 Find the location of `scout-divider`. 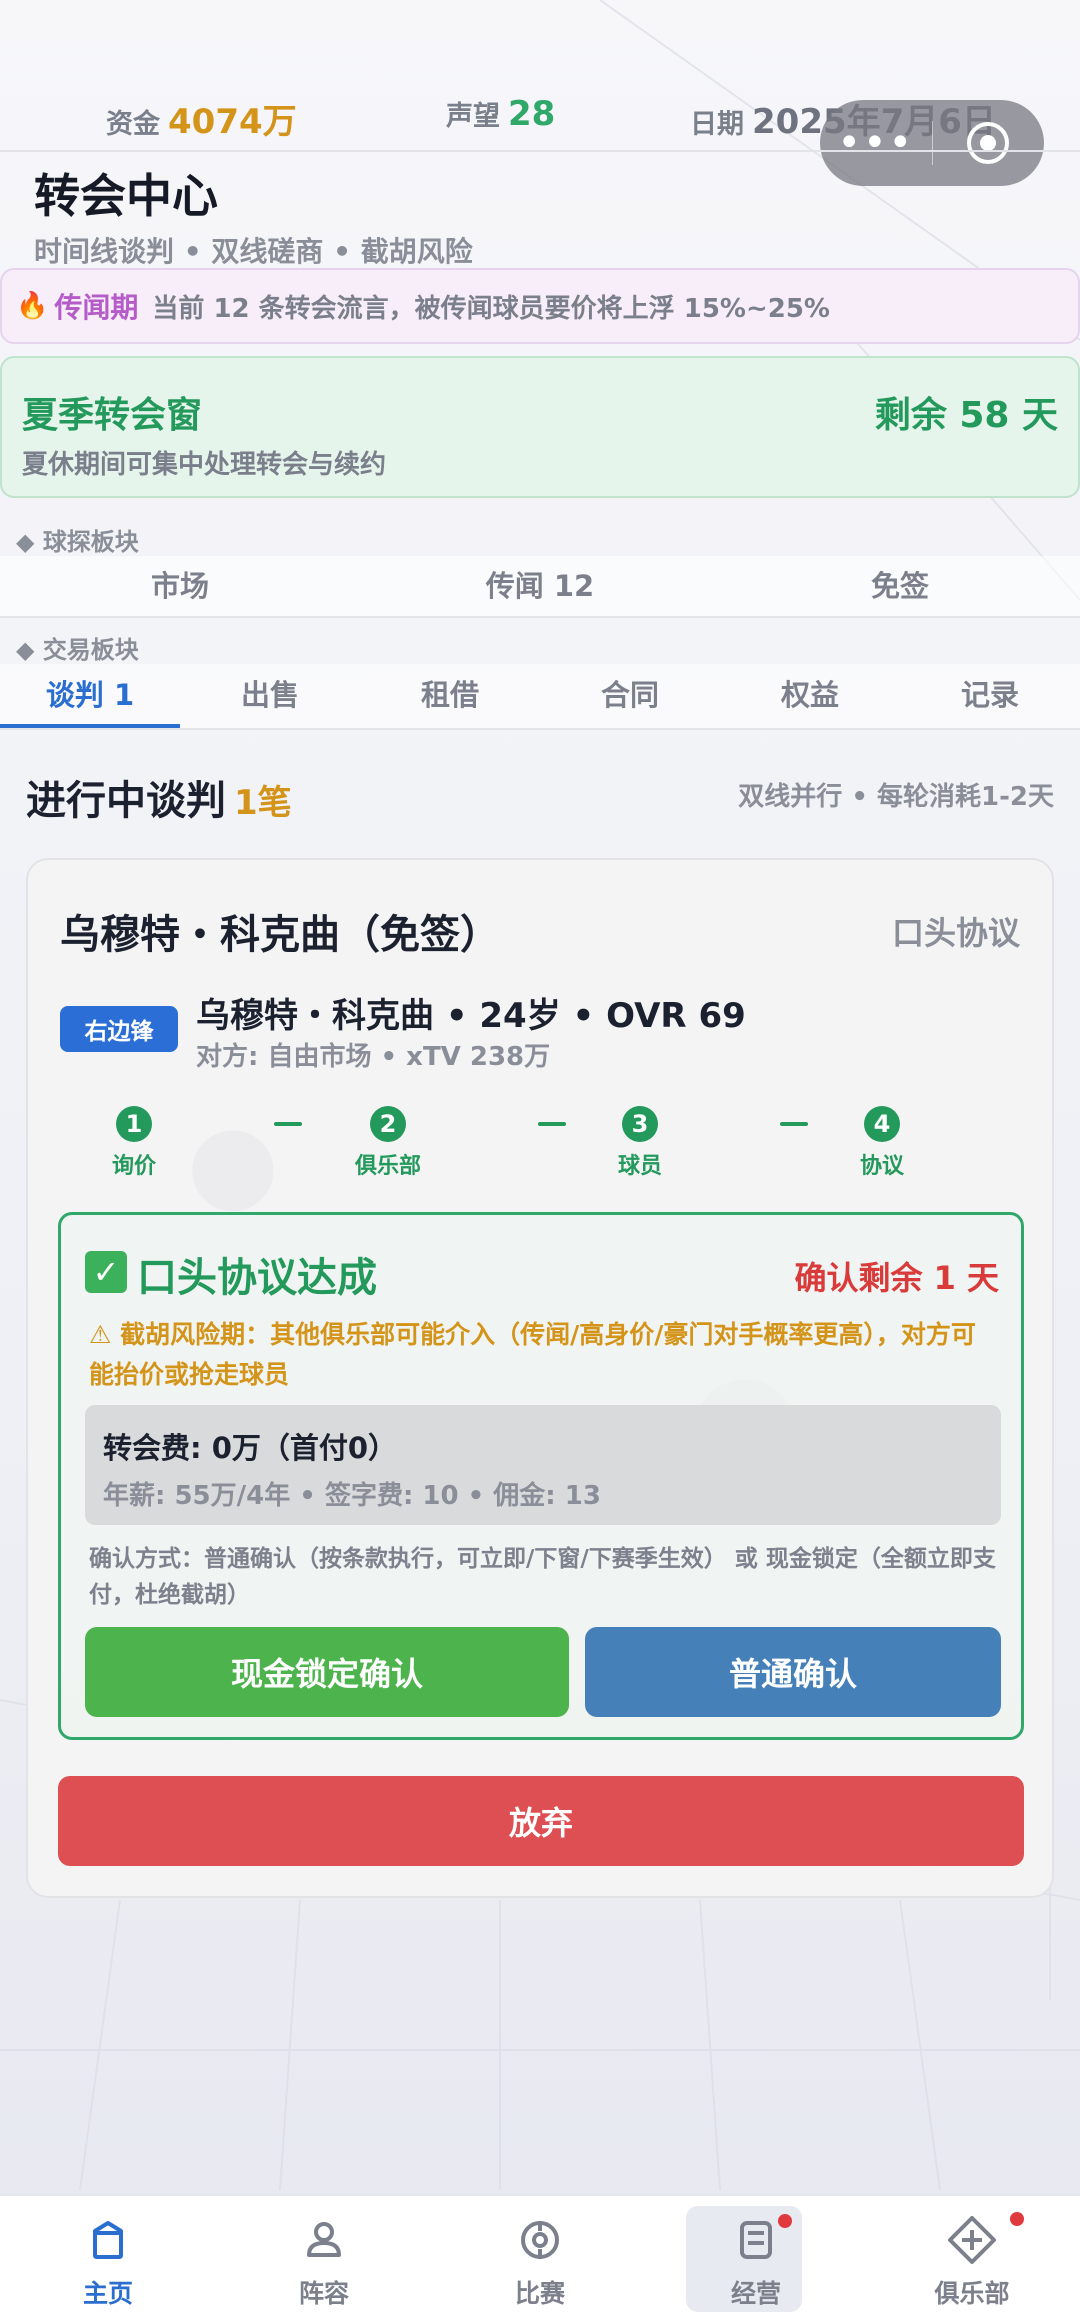

scout-divider is located at coordinates (540, 617).